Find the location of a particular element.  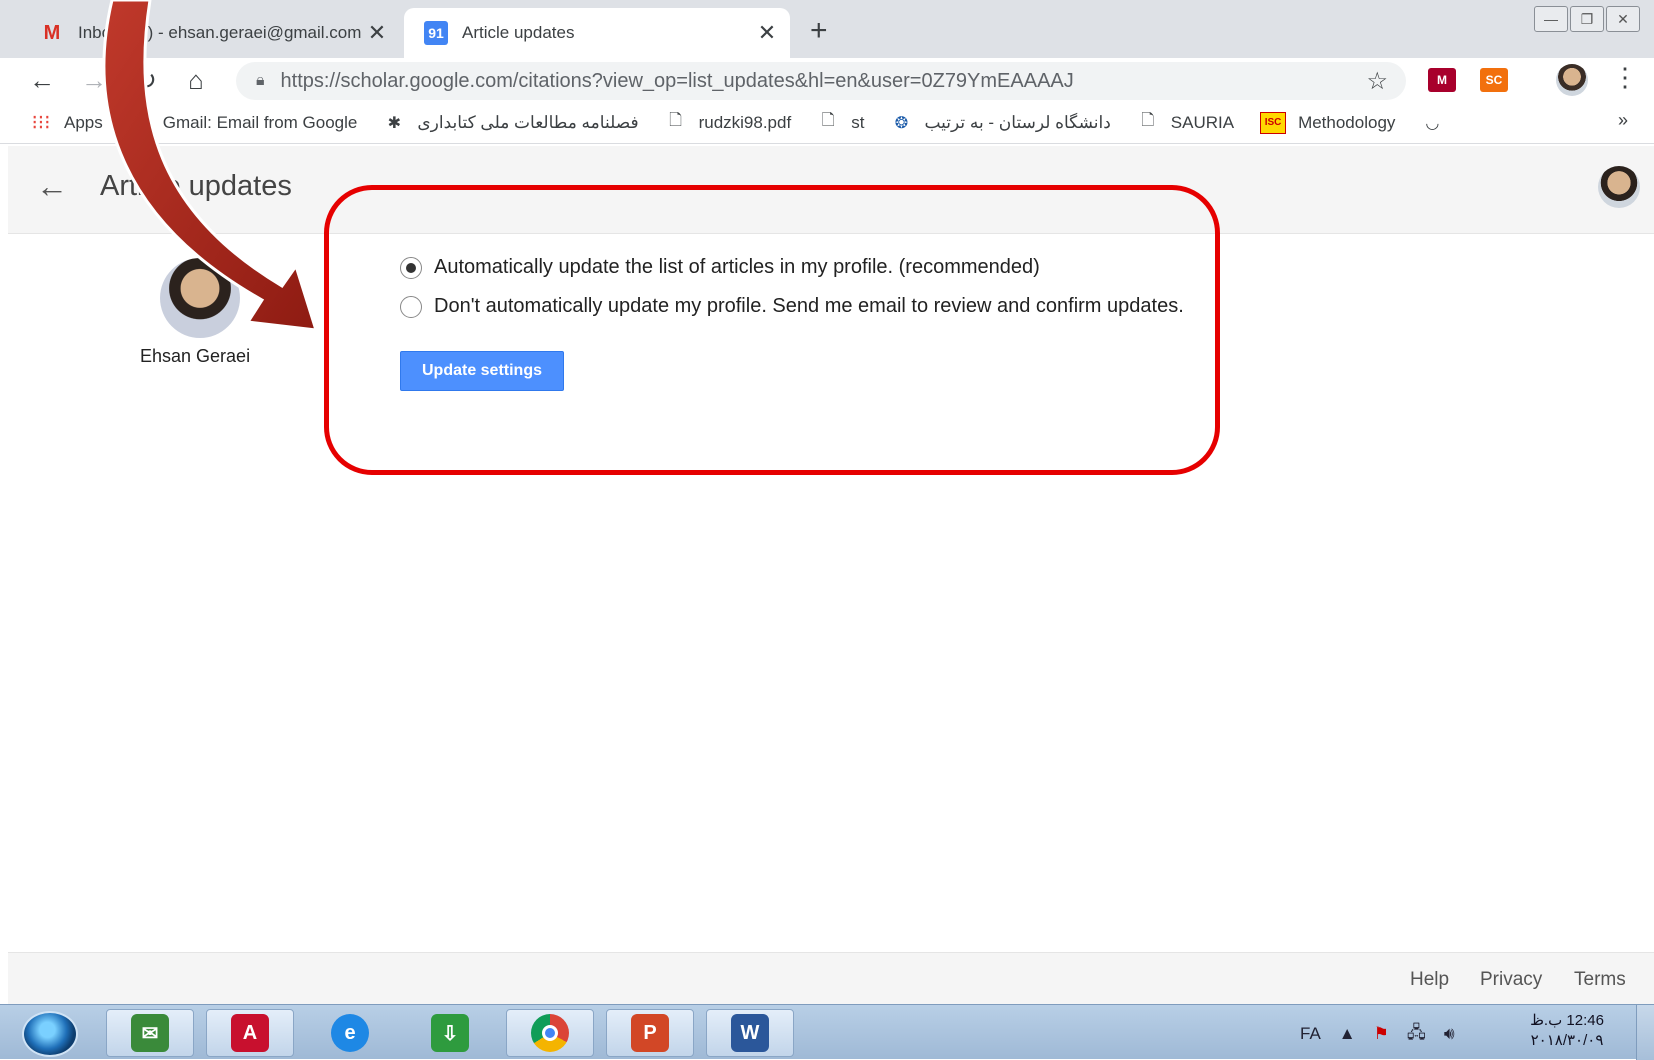

tab-gmail: M Inbox (11) - ehsan.geraei@gmail.com ✕ is located at coordinates (215, 33).